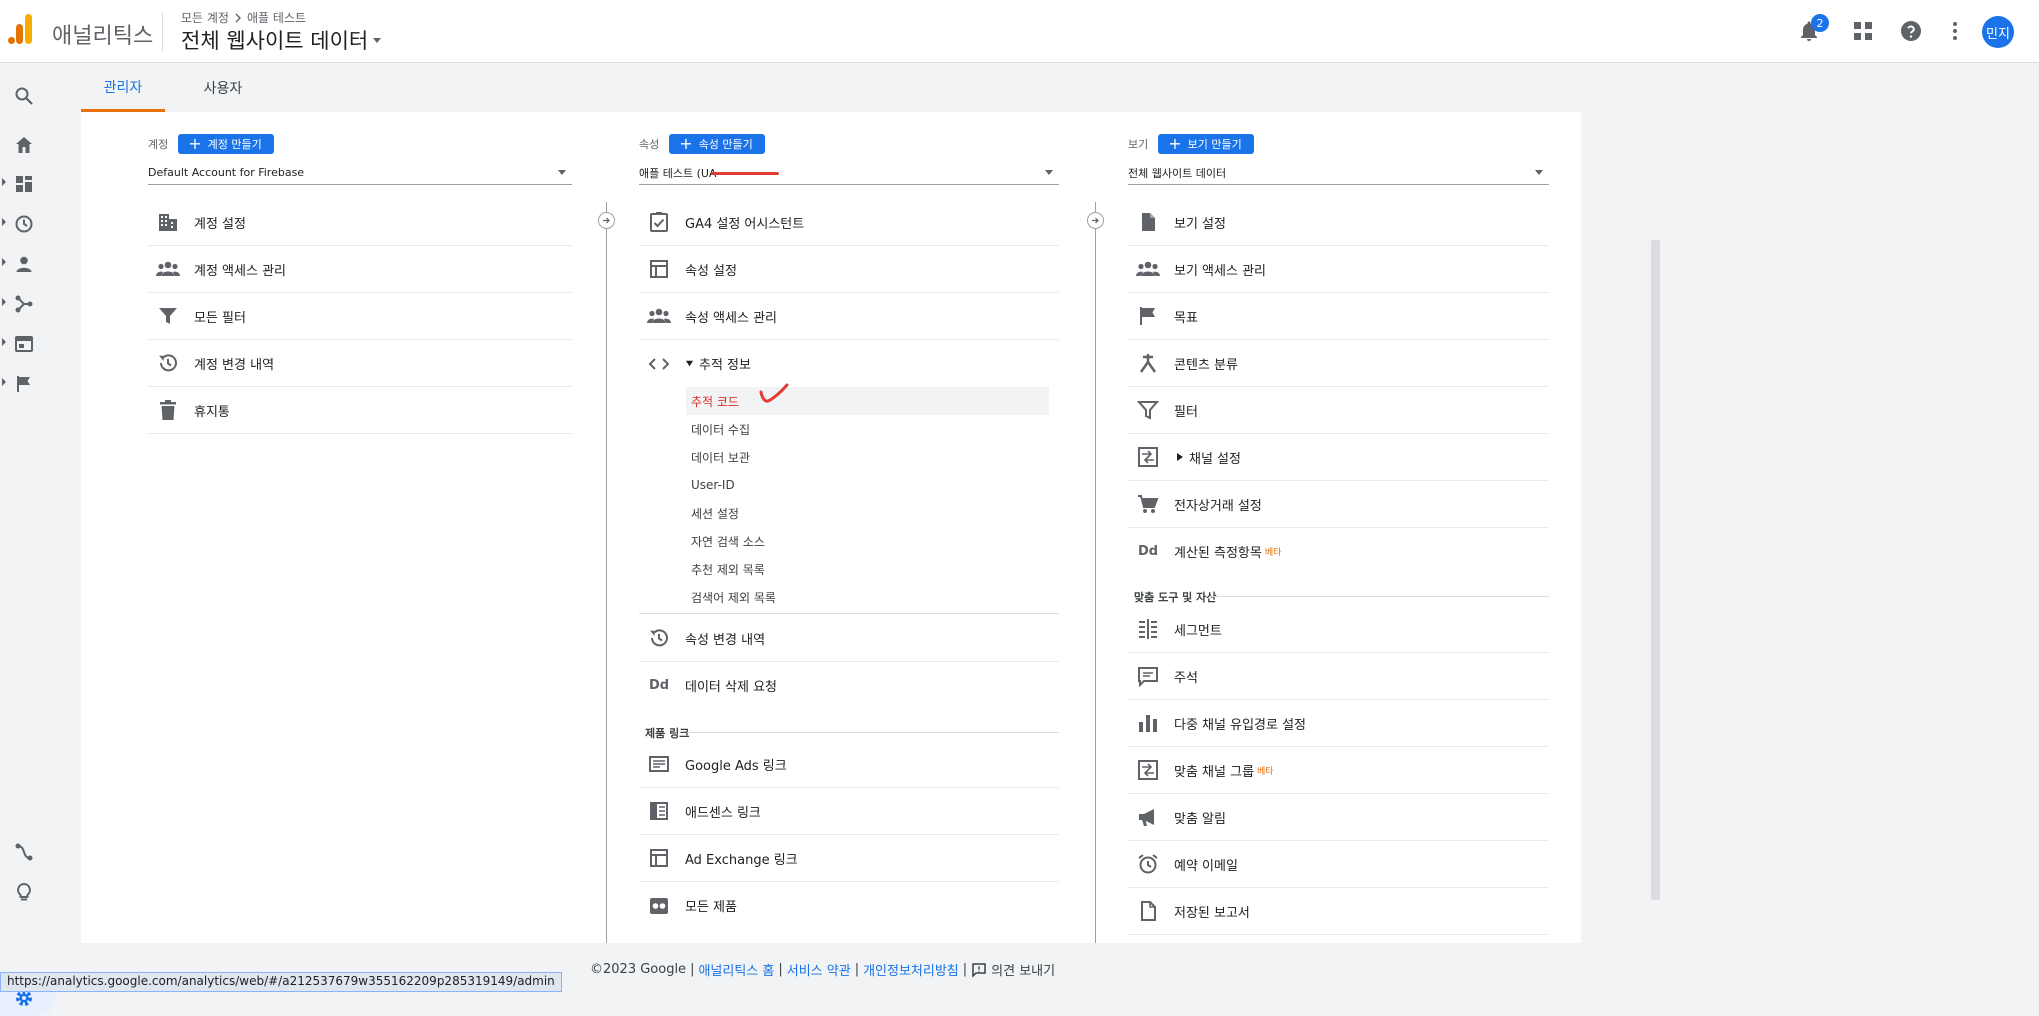  I want to click on menu-item-filters: 필터, so click(1338, 410).